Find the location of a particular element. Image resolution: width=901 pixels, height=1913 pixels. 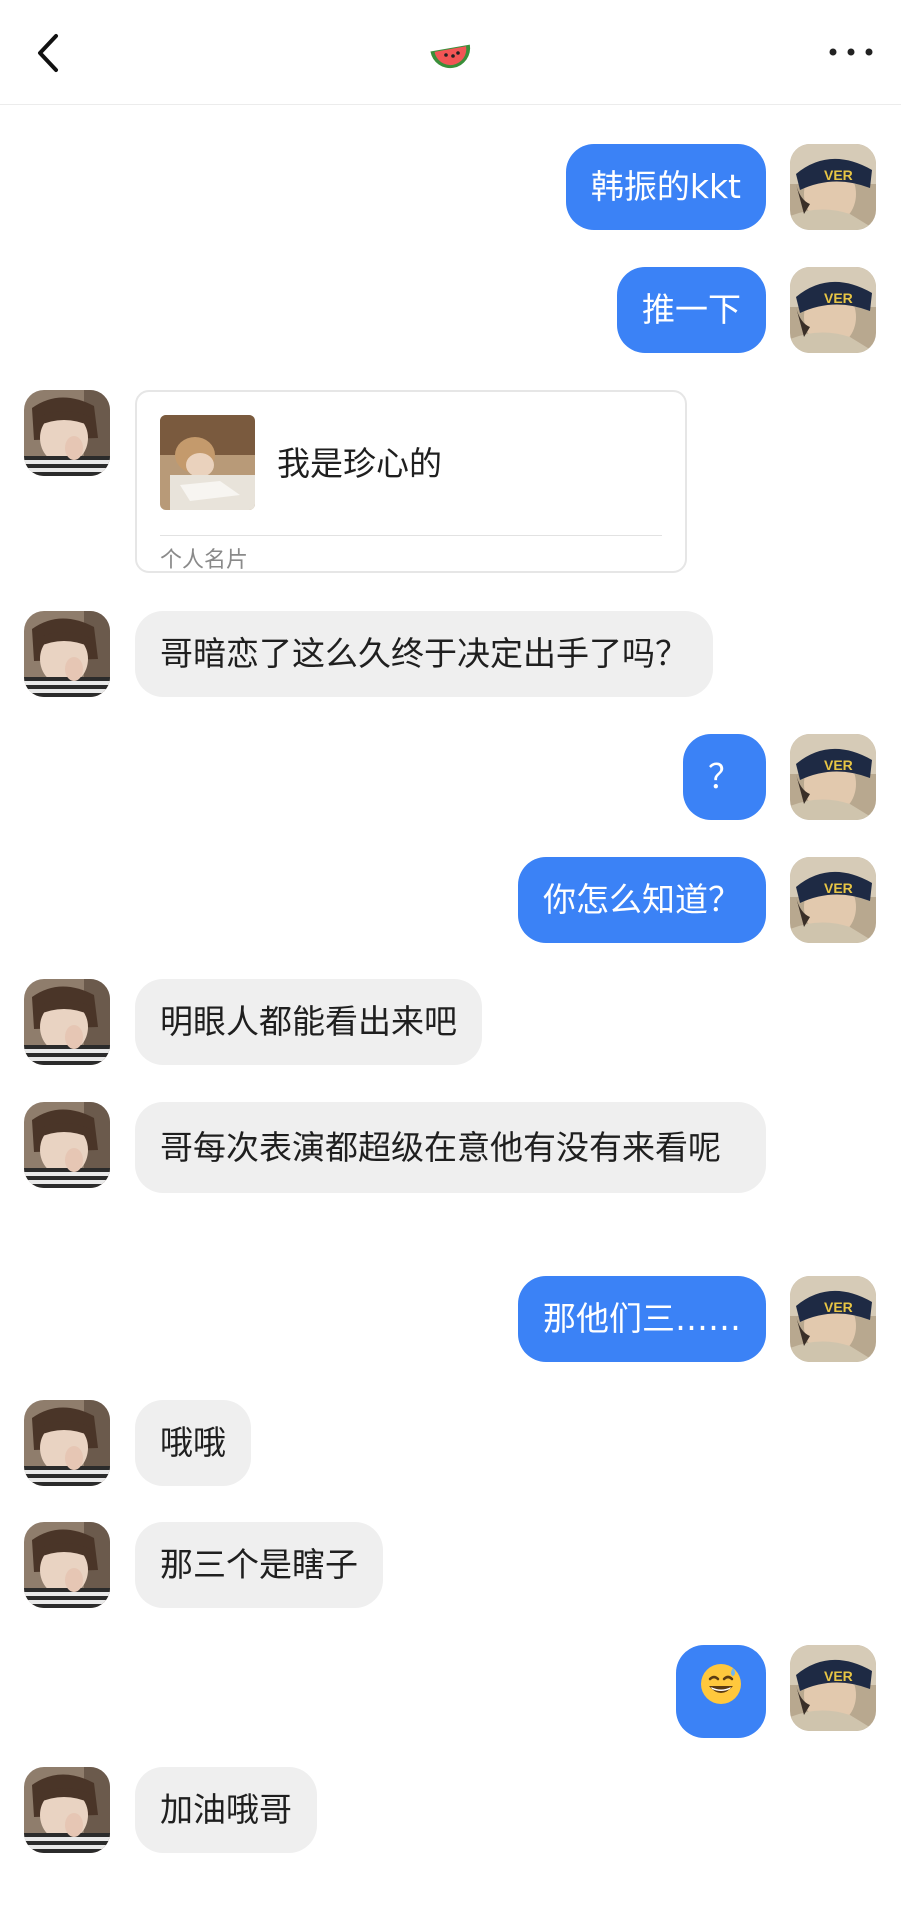

sent-message: ？ is located at coordinates (724, 777).